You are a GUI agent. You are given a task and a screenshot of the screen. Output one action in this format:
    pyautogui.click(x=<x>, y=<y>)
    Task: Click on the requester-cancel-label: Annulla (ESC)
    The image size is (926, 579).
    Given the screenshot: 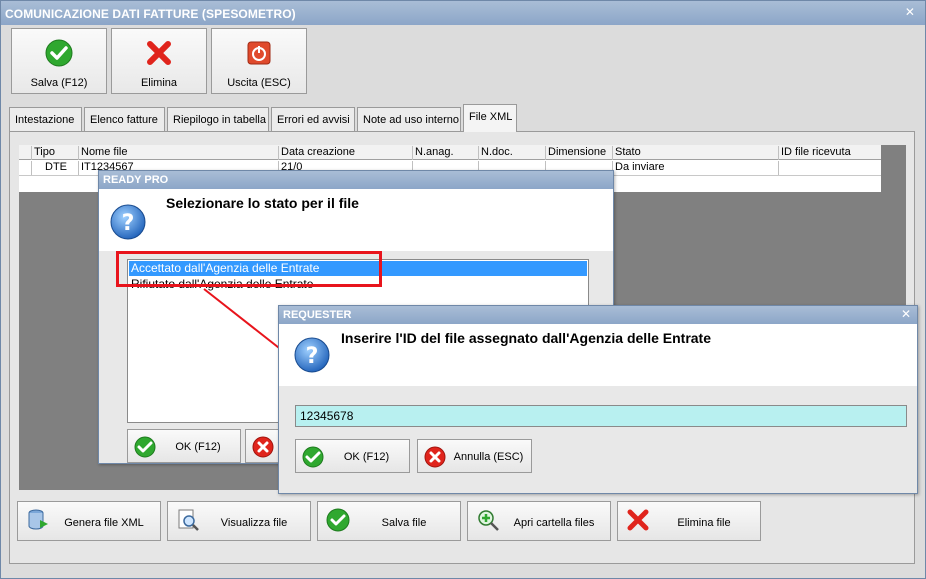 What is the action you would take?
    pyautogui.click(x=488, y=457)
    